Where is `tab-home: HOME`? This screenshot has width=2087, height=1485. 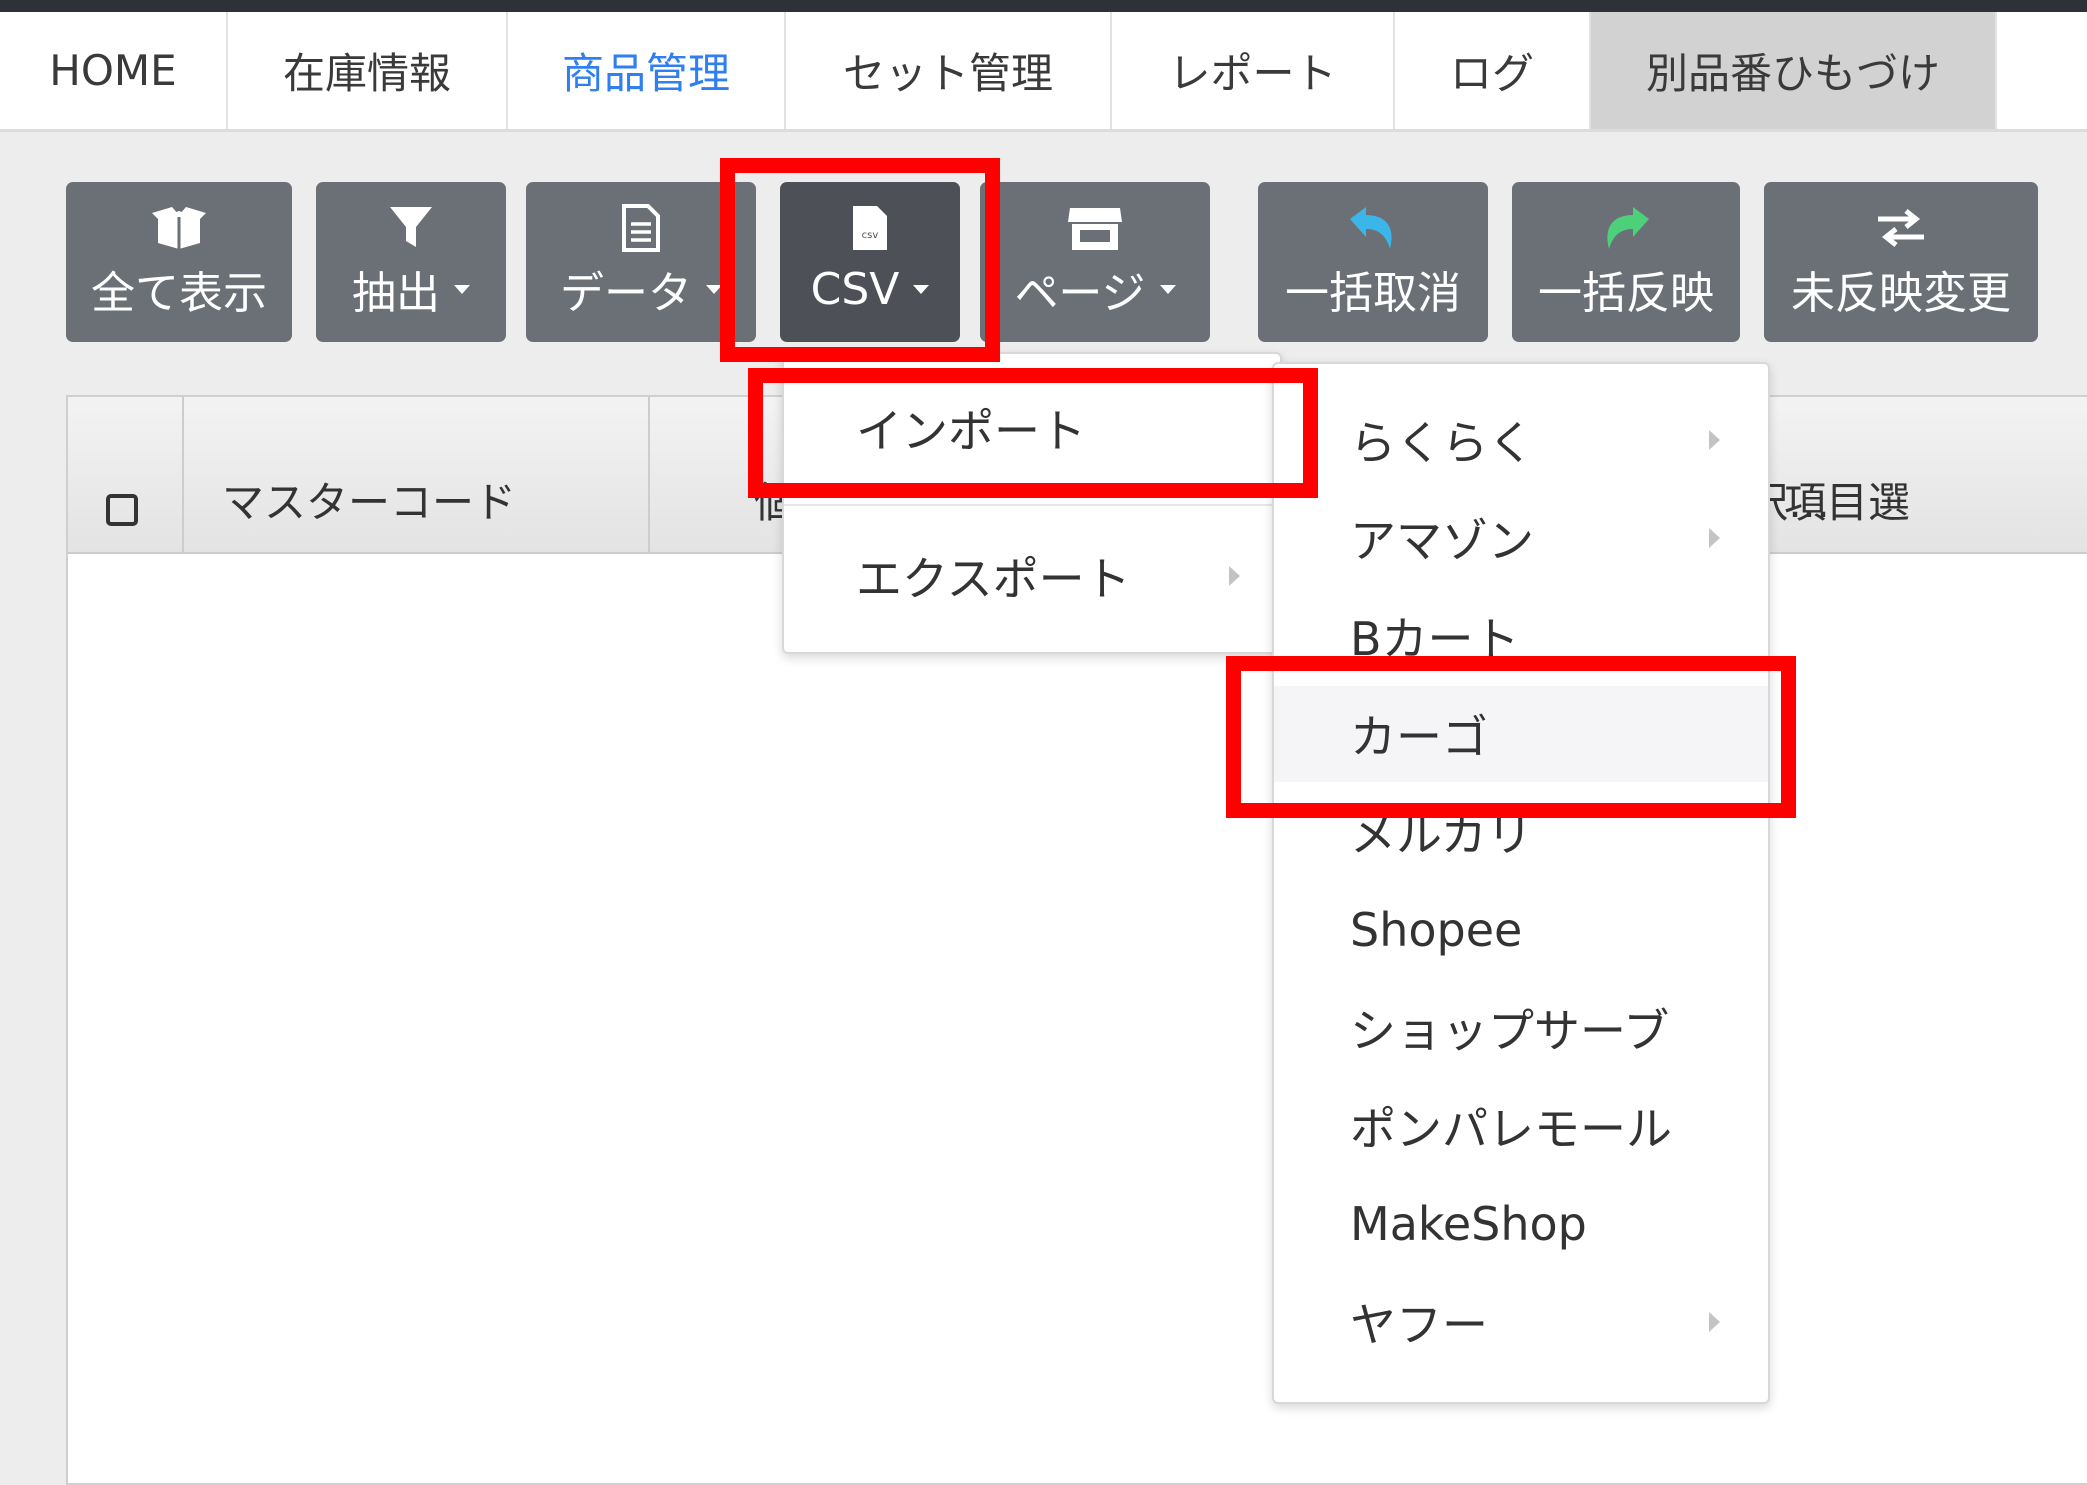 tab-home: HOME is located at coordinates (114, 70).